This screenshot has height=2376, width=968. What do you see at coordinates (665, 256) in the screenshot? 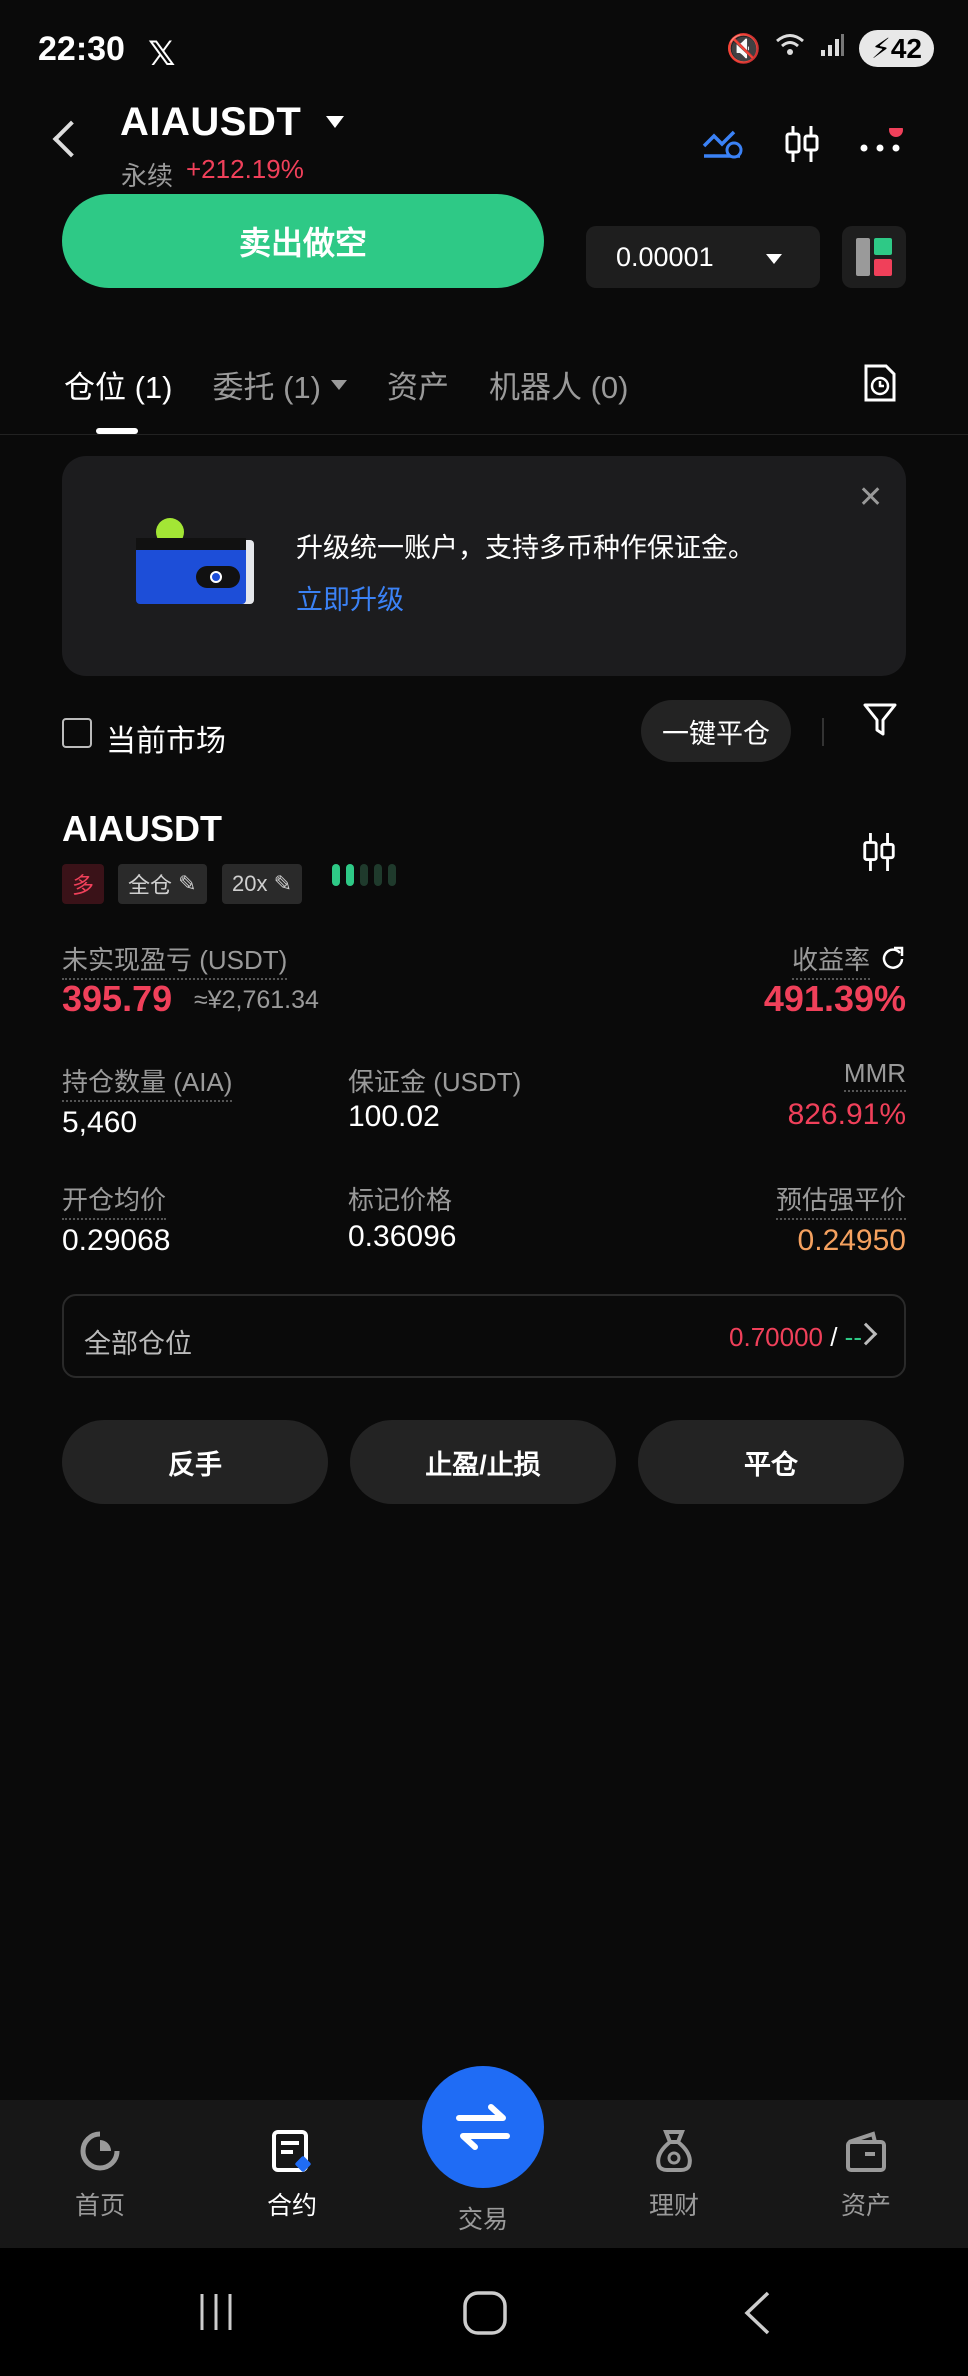
I see `quantity-step-value: 0.00001` at bounding box center [665, 256].